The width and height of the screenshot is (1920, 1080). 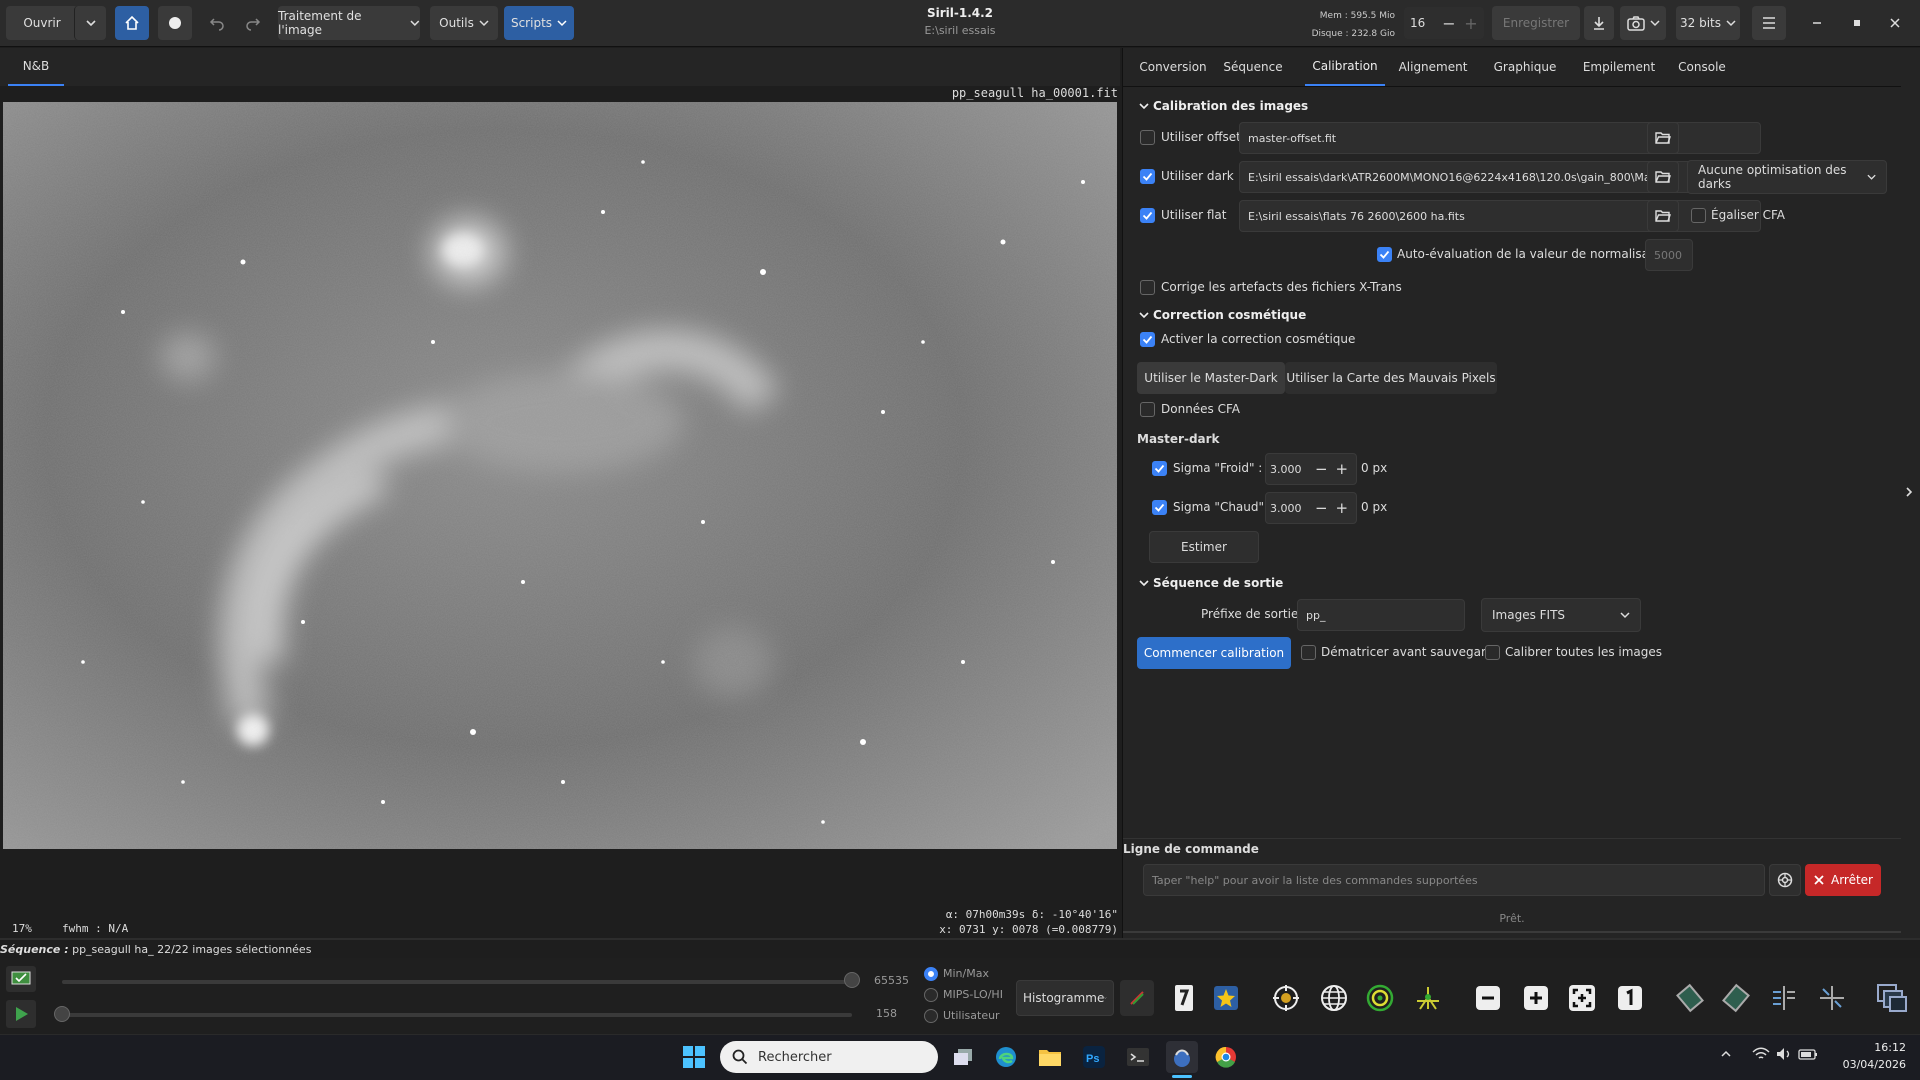 I want to click on cosmetic-section-header: Correction cosmétique, so click(x=1222, y=315).